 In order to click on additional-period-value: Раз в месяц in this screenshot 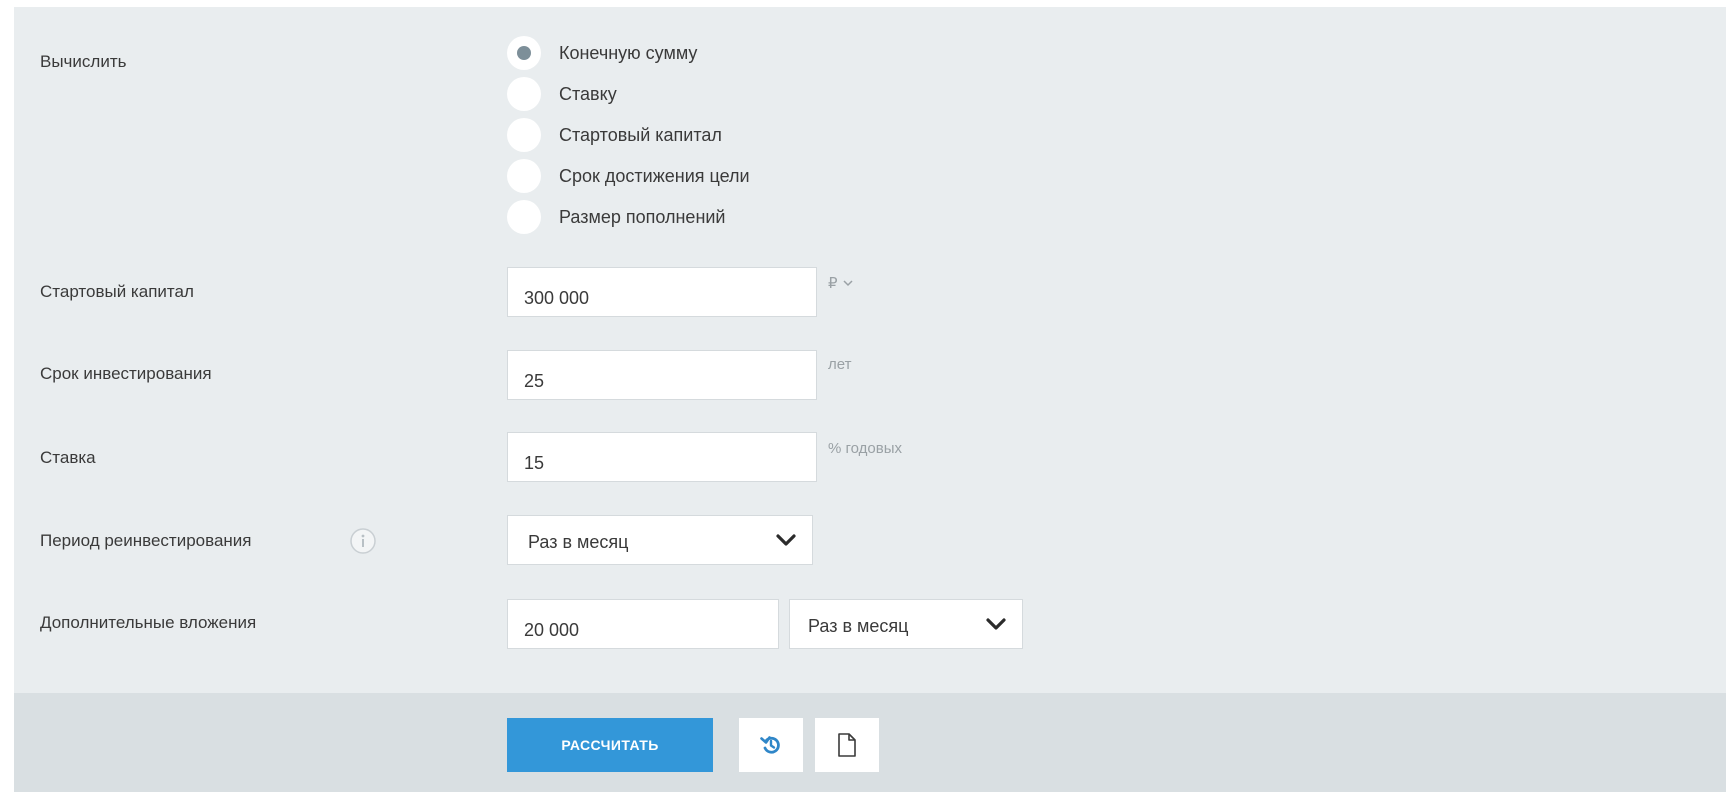, I will do `click(858, 625)`.